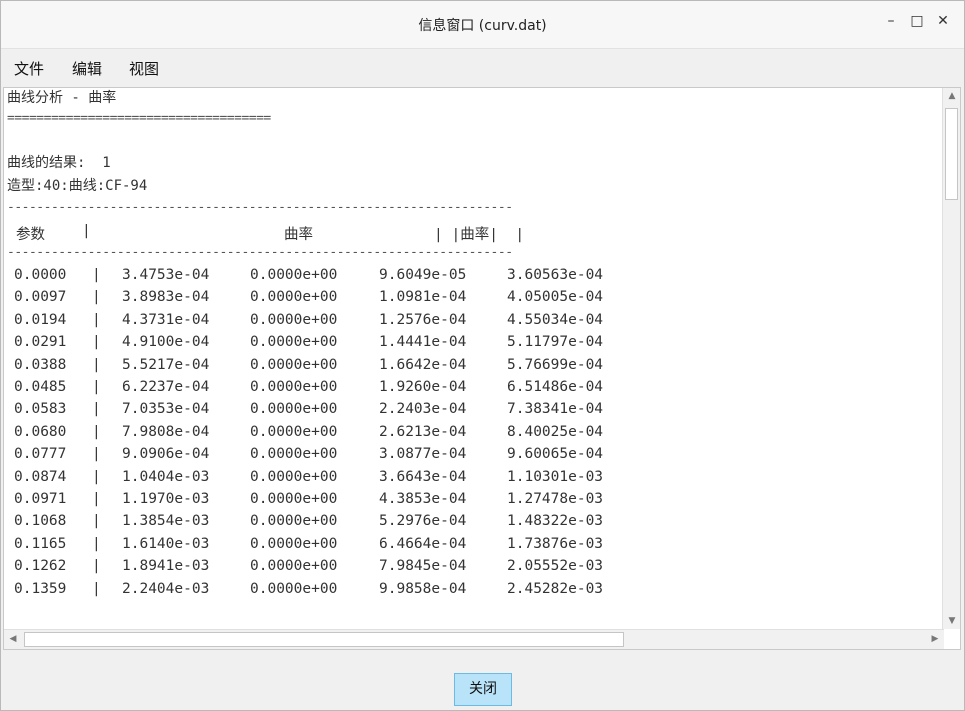 The height and width of the screenshot is (711, 965). What do you see at coordinates (951, 154) in the screenshot?
I see `vertical-scroll-thumb` at bounding box center [951, 154].